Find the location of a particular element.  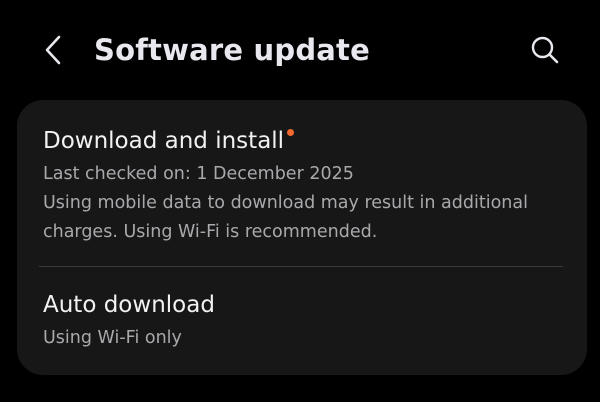

chevron-left-icon is located at coordinates (53, 50).